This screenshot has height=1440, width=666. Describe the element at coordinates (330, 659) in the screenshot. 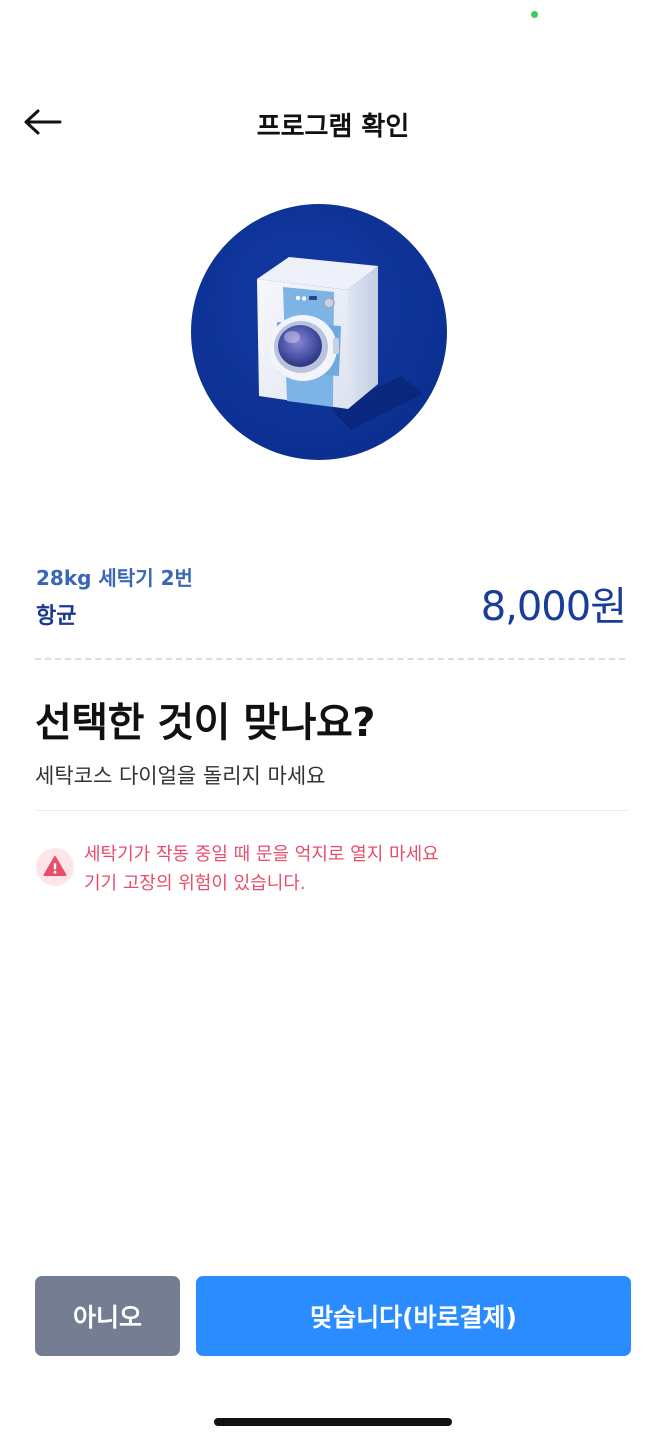

I see `dashed-divider` at that location.